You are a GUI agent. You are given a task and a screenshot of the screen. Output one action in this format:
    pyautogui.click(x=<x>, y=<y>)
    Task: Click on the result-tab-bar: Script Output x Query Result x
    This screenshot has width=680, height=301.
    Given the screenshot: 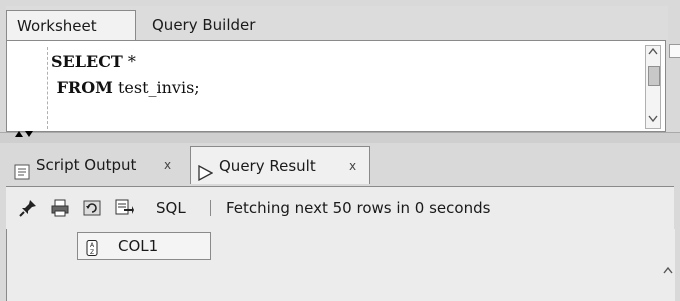 What is the action you would take?
    pyautogui.click(x=340, y=166)
    